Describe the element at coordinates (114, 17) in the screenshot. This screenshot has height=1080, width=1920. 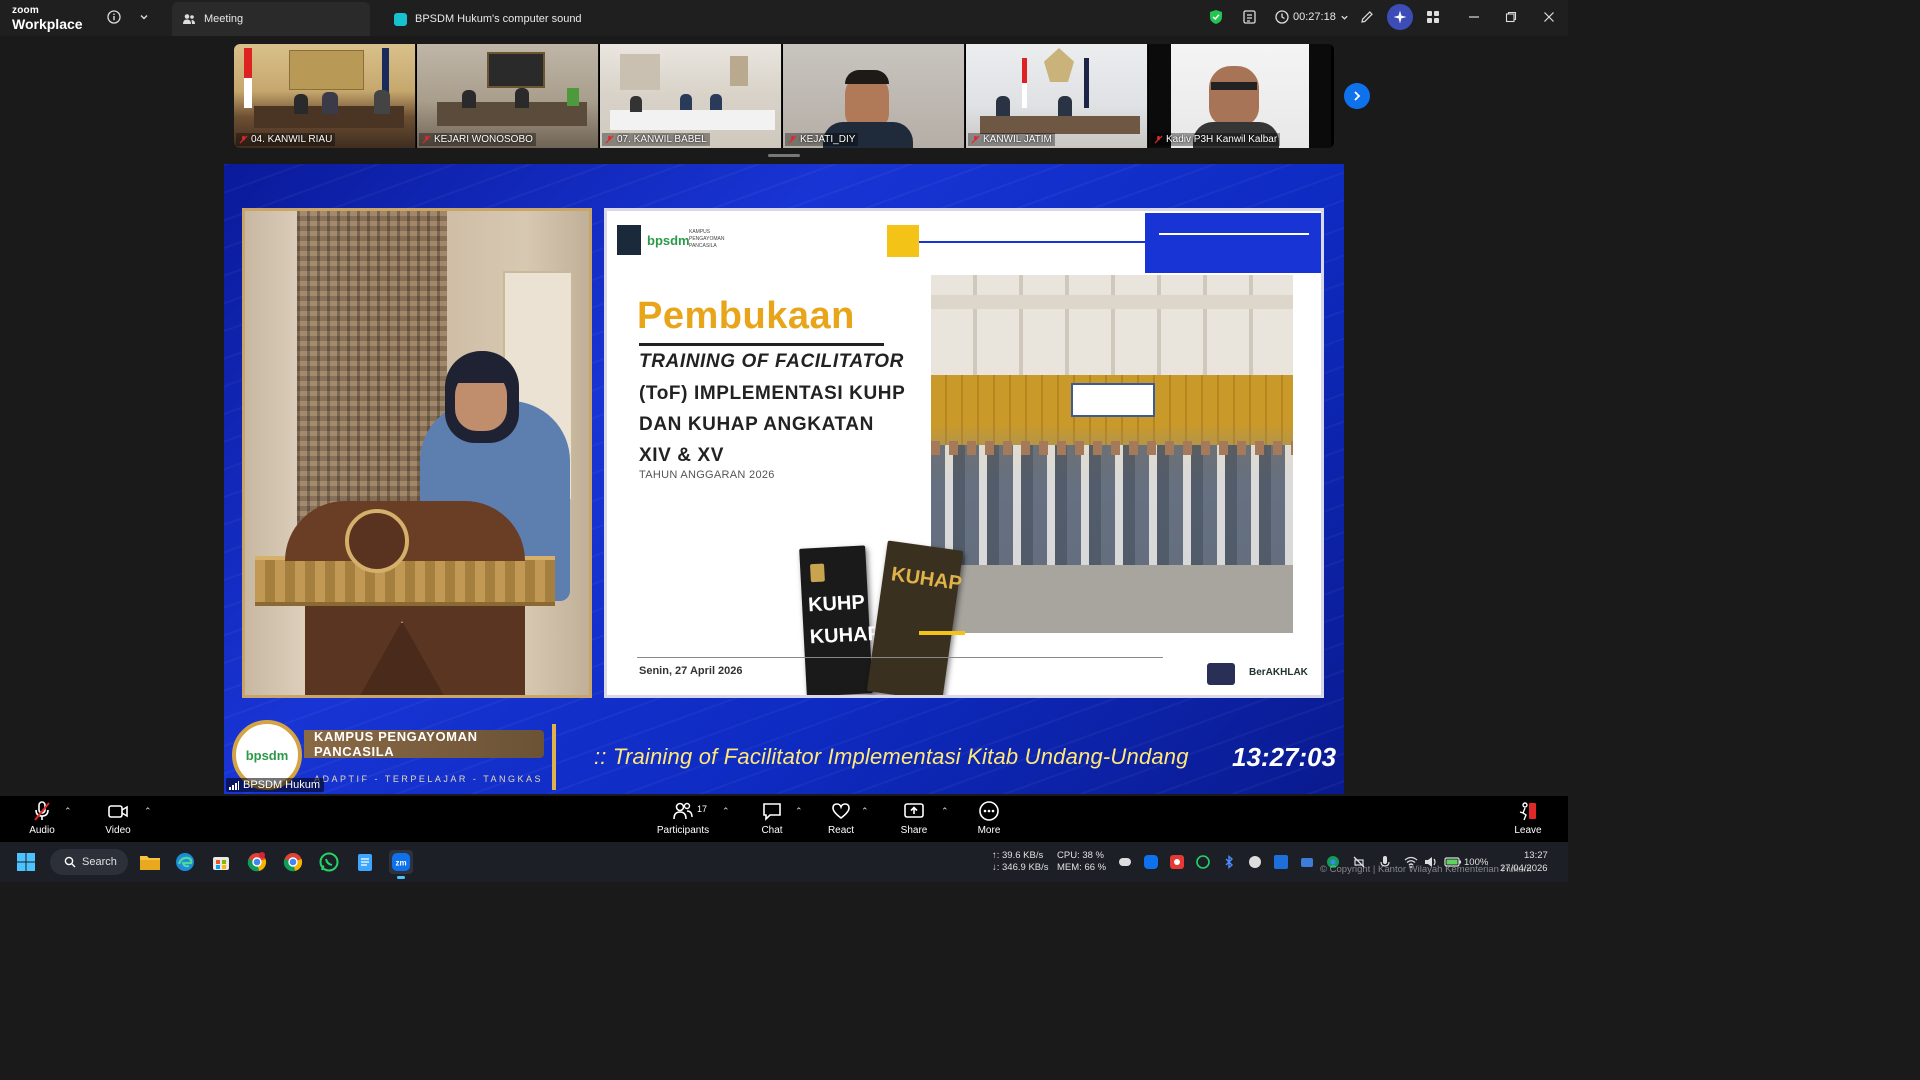
I see `info-icon` at that location.